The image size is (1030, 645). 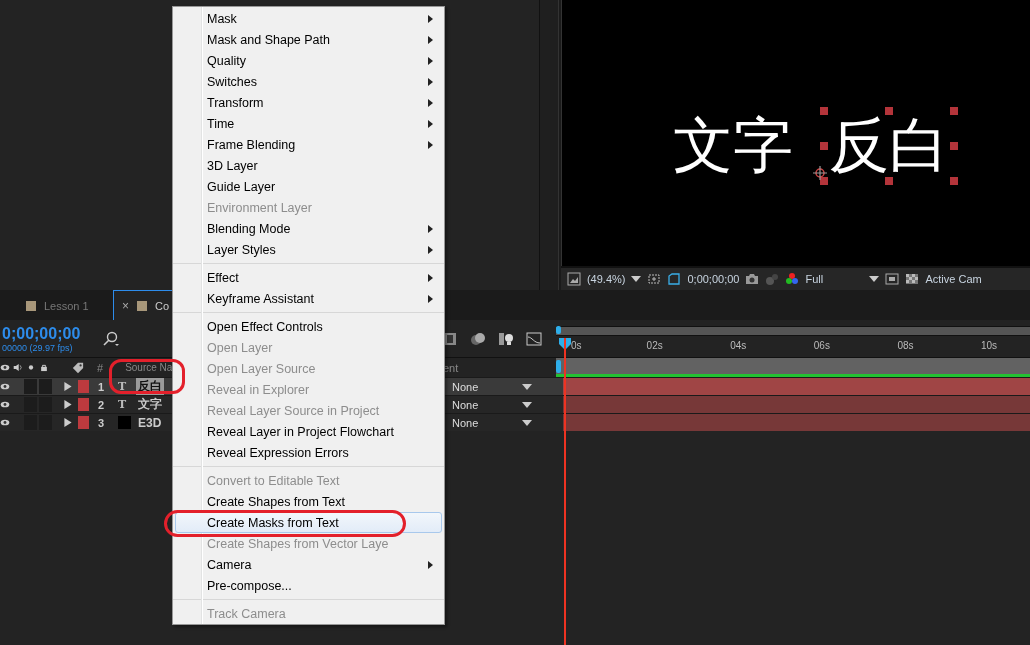 What do you see at coordinates (308, 298) in the screenshot?
I see `menu-item: Keyframe Assistant` at bounding box center [308, 298].